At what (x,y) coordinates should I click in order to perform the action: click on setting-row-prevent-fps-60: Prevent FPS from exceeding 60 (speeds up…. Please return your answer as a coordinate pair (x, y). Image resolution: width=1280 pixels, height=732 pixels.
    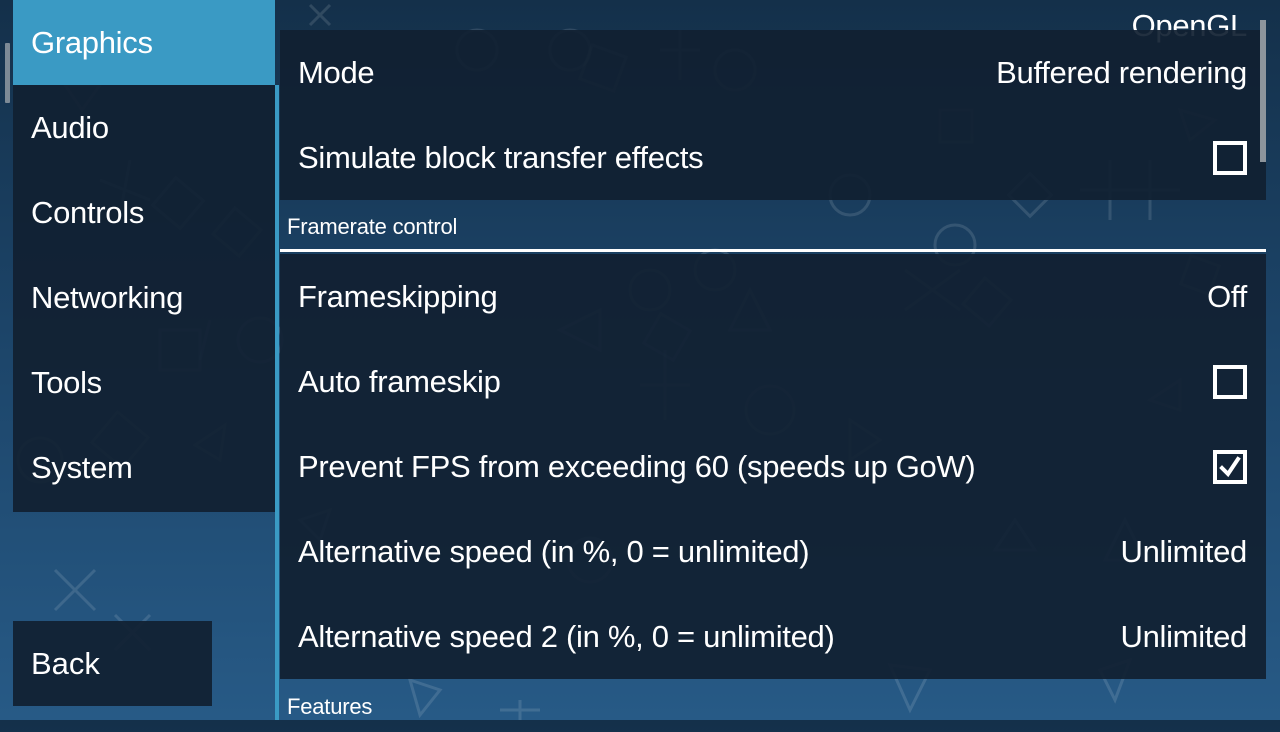
    Looking at the image, I should click on (773, 466).